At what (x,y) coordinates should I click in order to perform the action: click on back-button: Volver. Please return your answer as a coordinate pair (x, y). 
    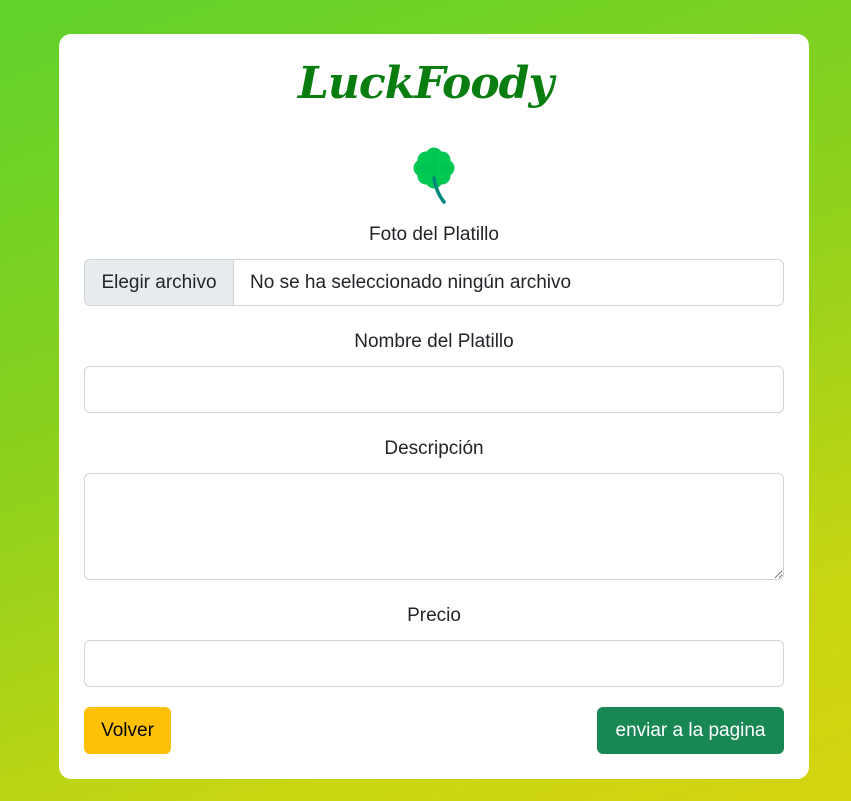
    Looking at the image, I should click on (127, 730).